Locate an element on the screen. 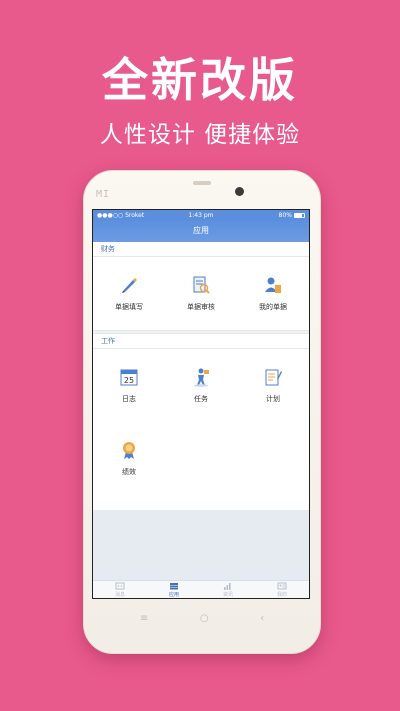 Image resolution: width=400 pixels, height=711 pixels. profile-card-icon is located at coordinates (282, 585).